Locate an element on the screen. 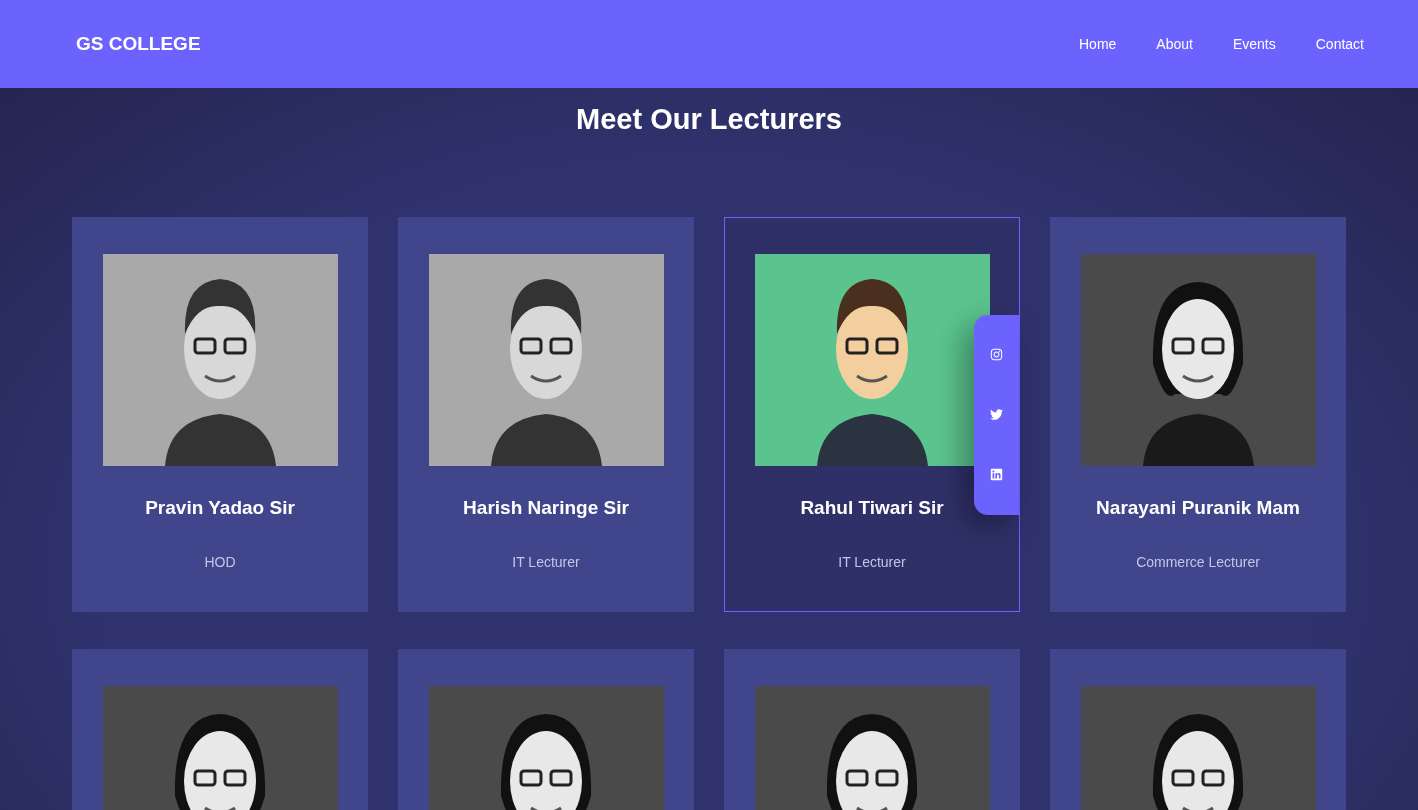  instagram-icon is located at coordinates (996, 354).